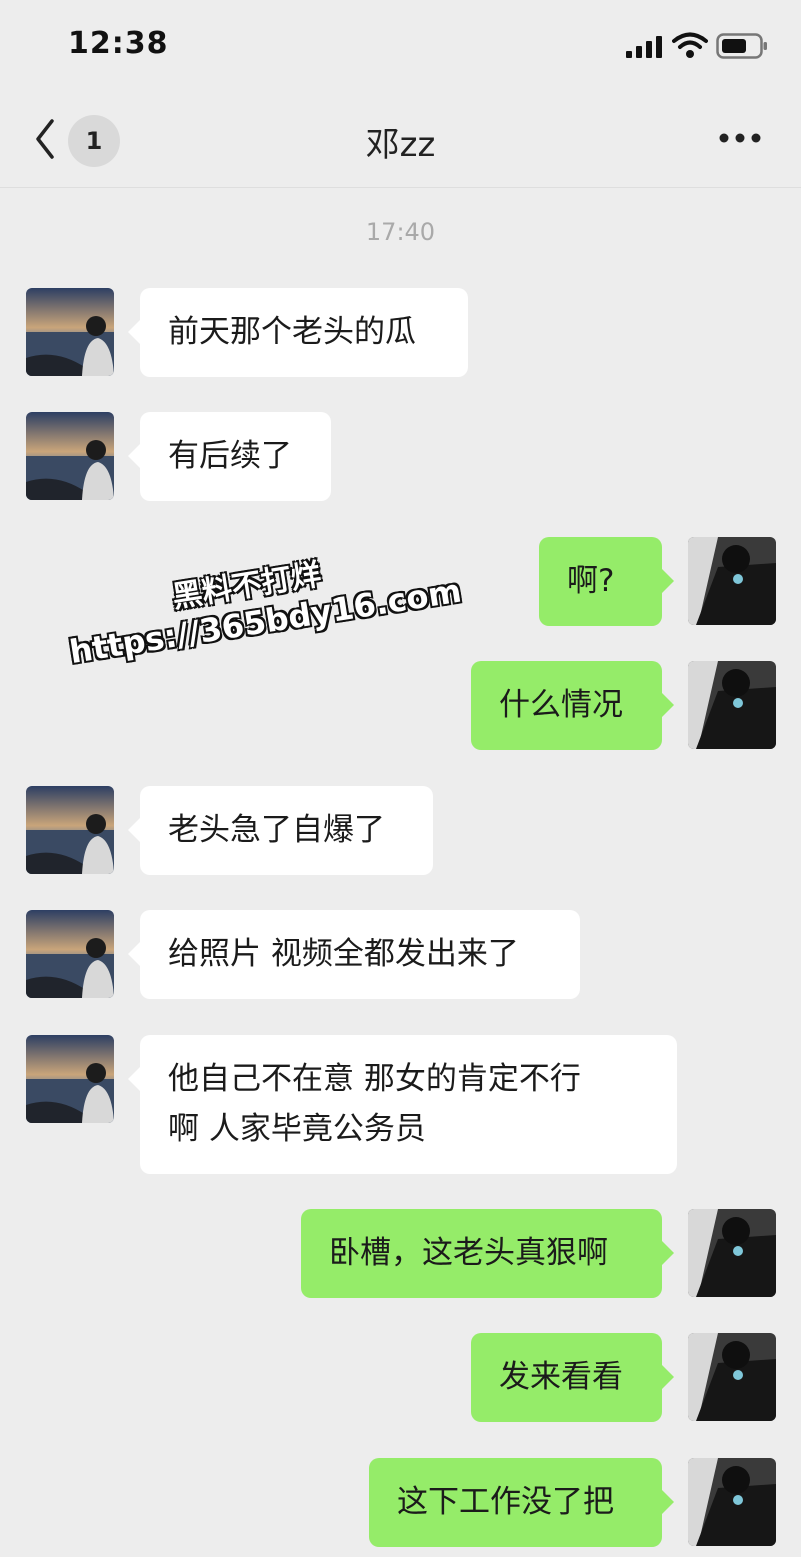 The height and width of the screenshot is (1557, 801). I want to click on message-text: 啊 人家毕竟公务员, so click(297, 1129).